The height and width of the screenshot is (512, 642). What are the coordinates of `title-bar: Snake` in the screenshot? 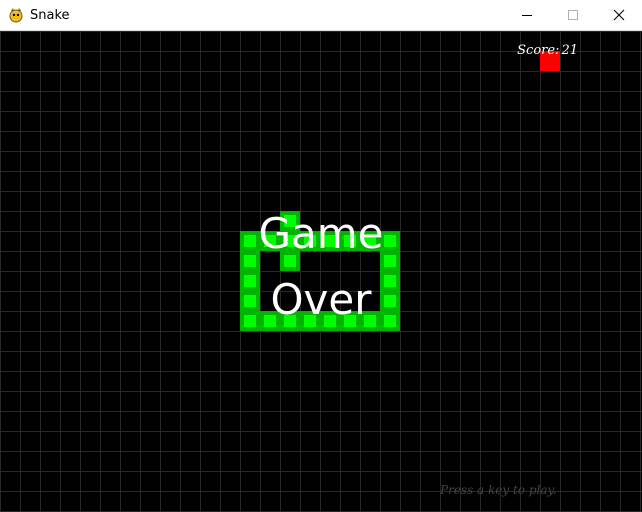 It's located at (321, 15).